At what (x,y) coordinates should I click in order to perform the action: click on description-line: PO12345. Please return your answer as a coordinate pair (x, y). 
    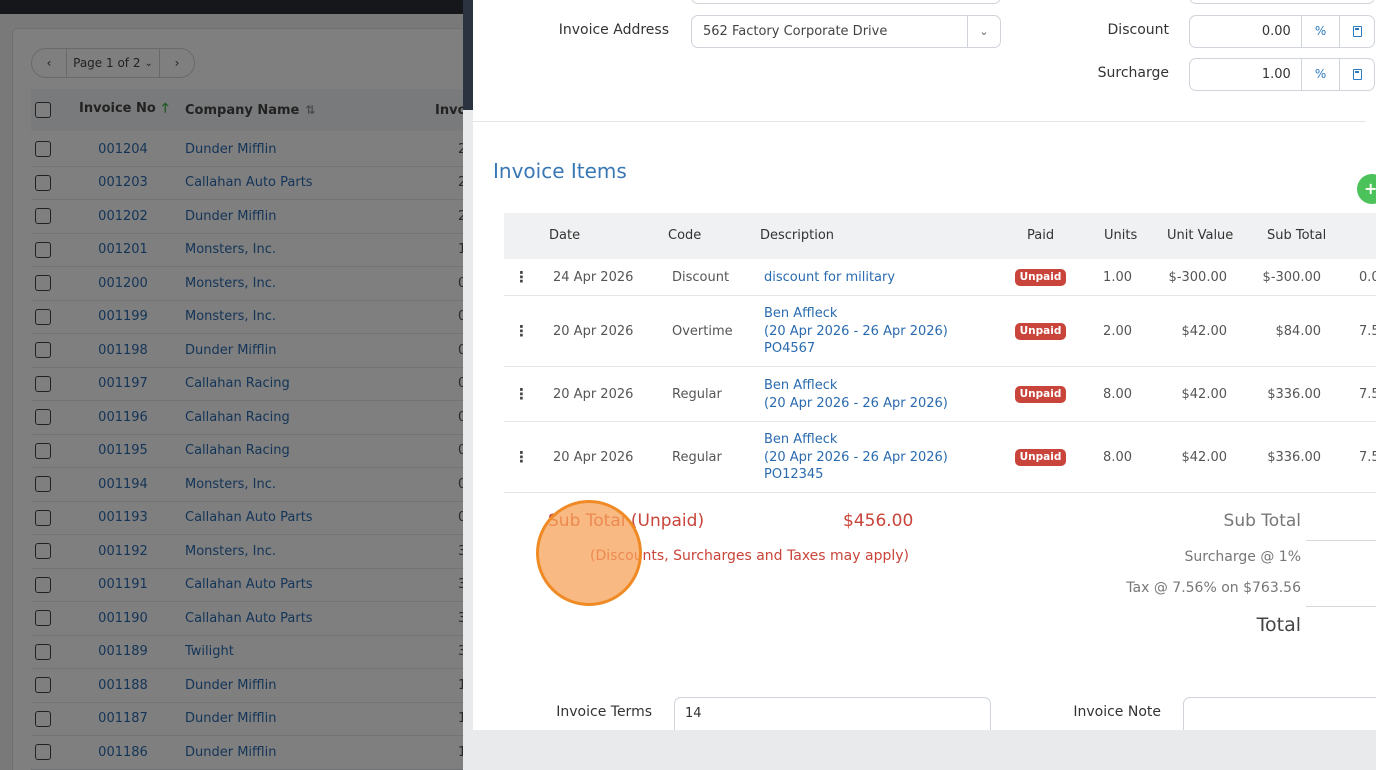
    Looking at the image, I should click on (794, 475).